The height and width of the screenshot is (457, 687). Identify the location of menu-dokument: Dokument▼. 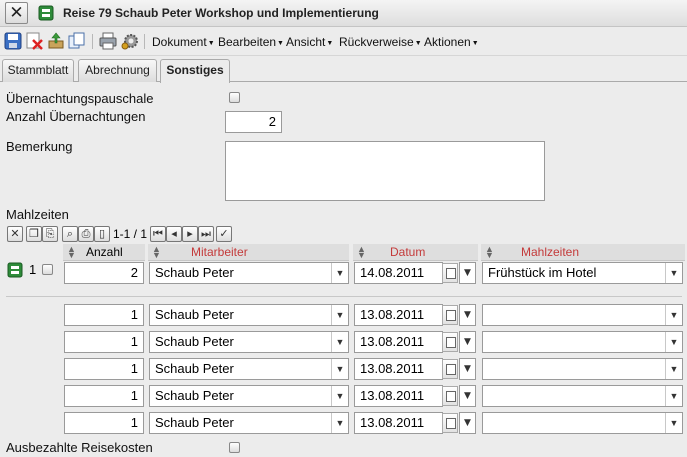
(183, 42).